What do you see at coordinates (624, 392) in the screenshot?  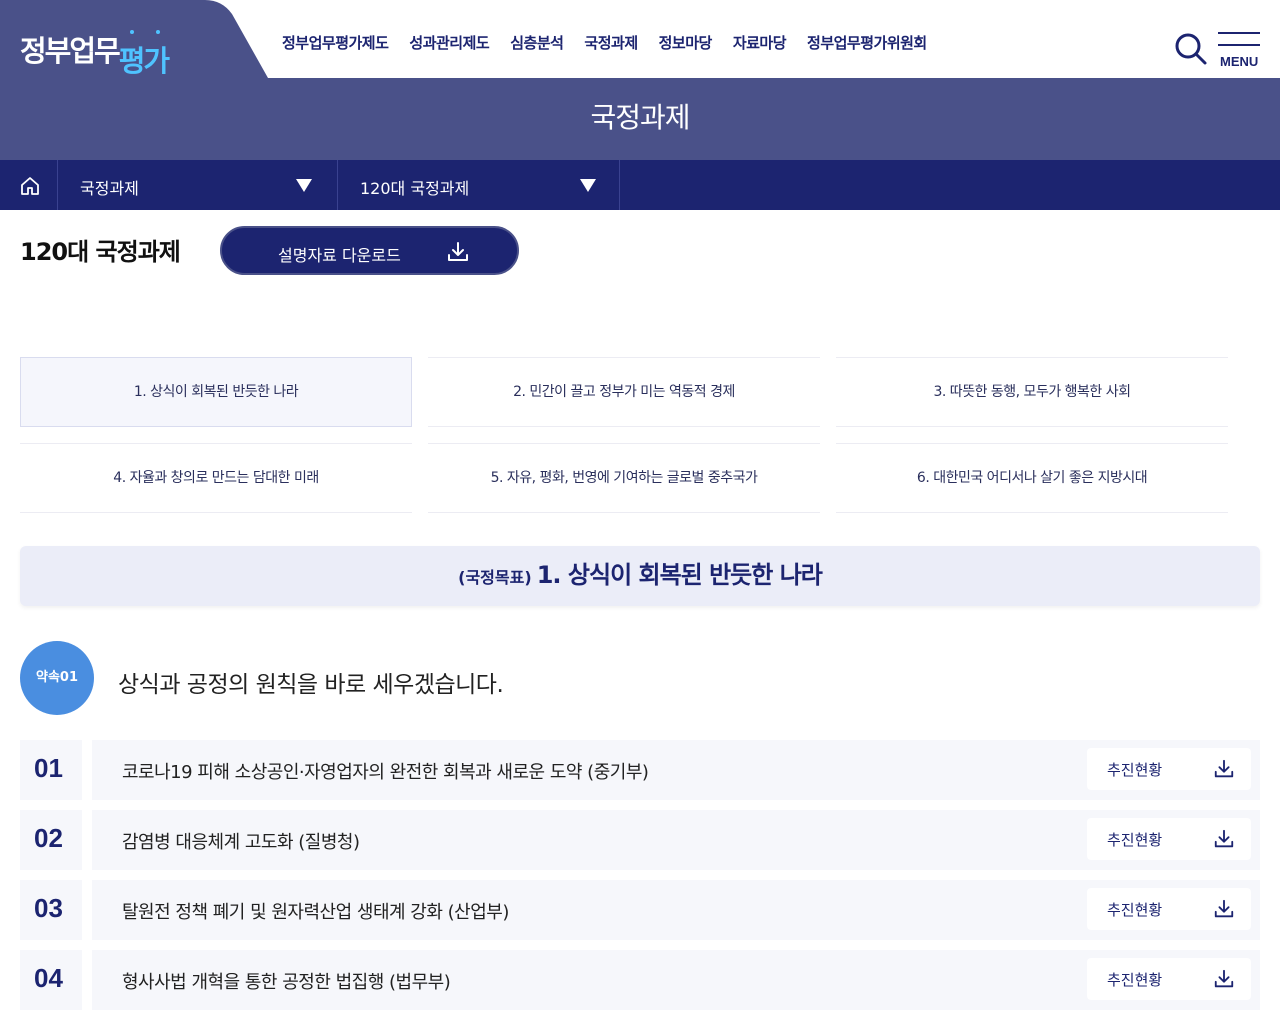 I see `goal-tab-2: 2. 민간이 끌고 정부가 미는 역동적 경제` at bounding box center [624, 392].